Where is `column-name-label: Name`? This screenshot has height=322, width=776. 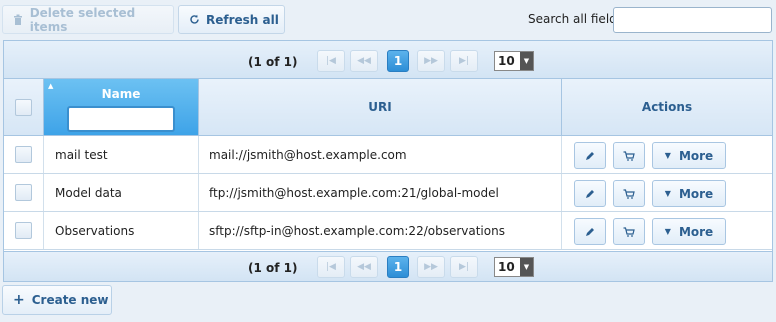 column-name-label: Name is located at coordinates (121, 94).